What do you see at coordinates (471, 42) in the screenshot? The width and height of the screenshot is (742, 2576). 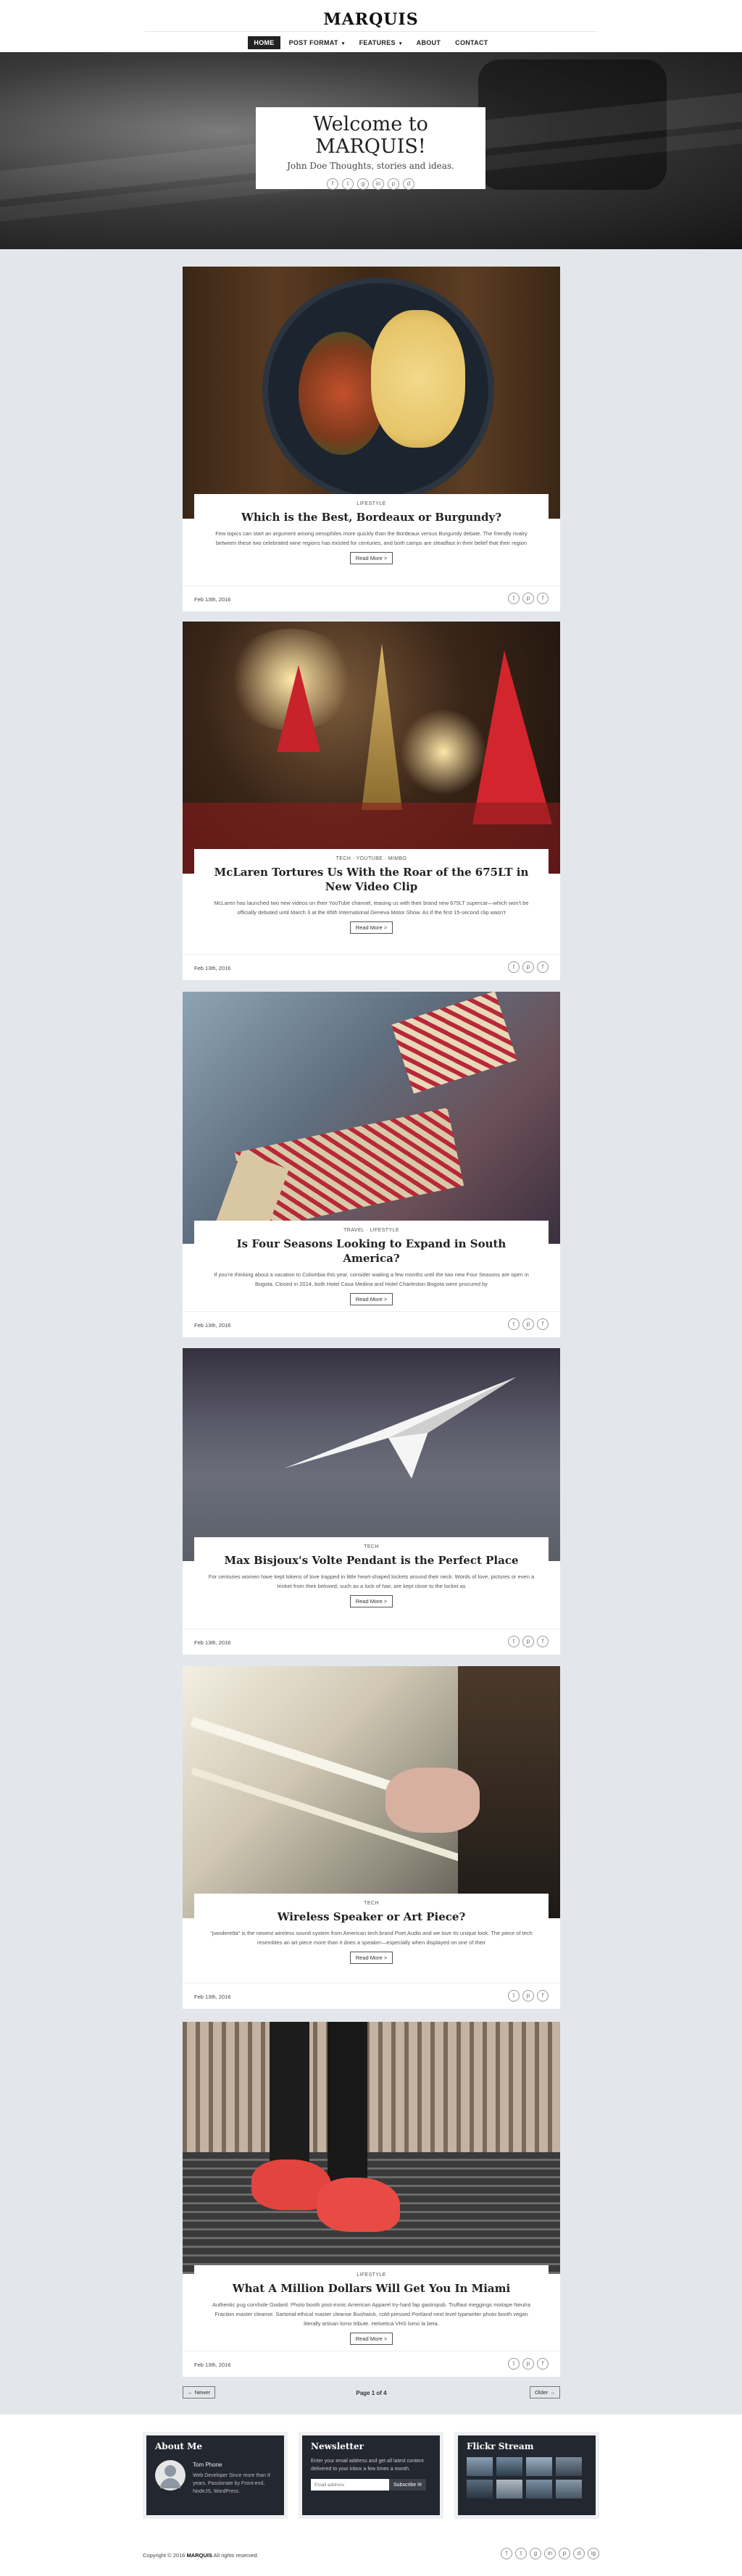 I see `nav-item-contact: Contact` at bounding box center [471, 42].